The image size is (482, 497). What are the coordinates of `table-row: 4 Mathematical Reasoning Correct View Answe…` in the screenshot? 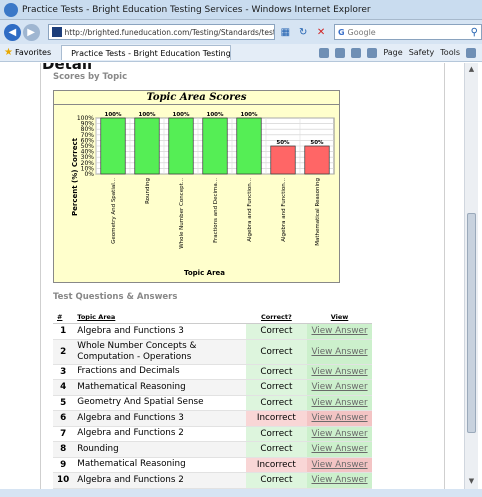 It's located at (212, 387).